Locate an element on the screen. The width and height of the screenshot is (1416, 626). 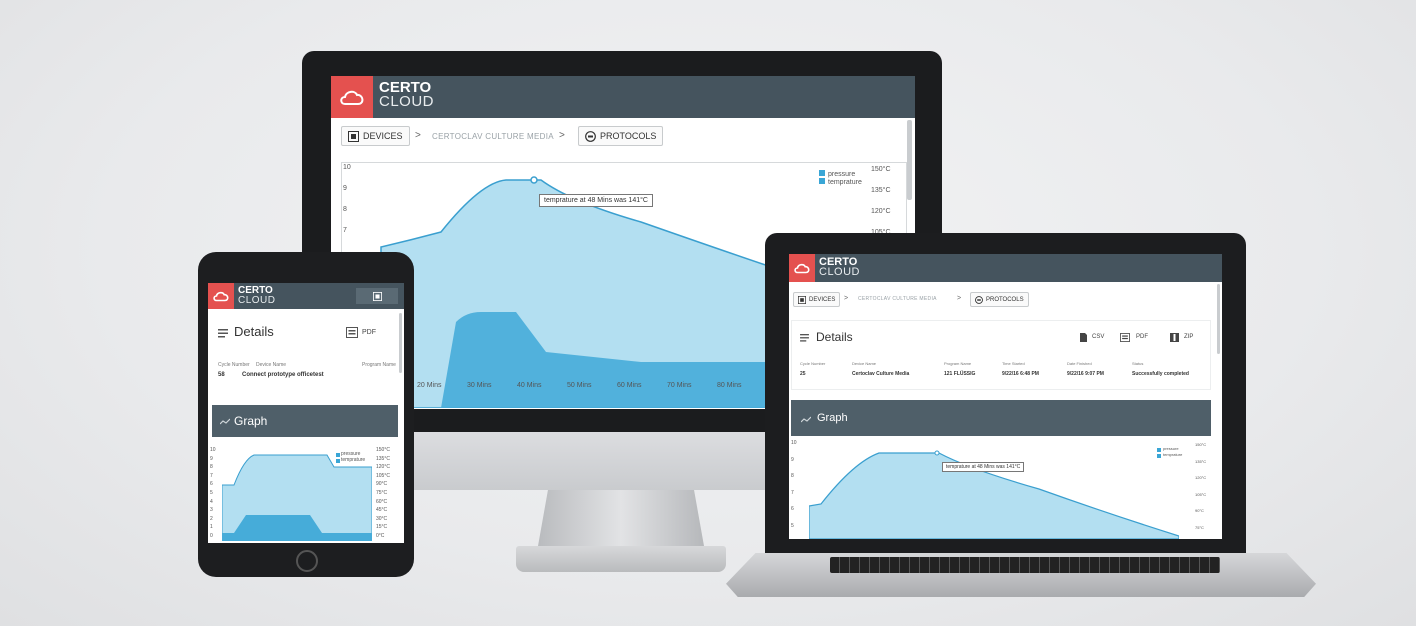
col-cycle-number: Cycle Number is located at coordinates (234, 365).